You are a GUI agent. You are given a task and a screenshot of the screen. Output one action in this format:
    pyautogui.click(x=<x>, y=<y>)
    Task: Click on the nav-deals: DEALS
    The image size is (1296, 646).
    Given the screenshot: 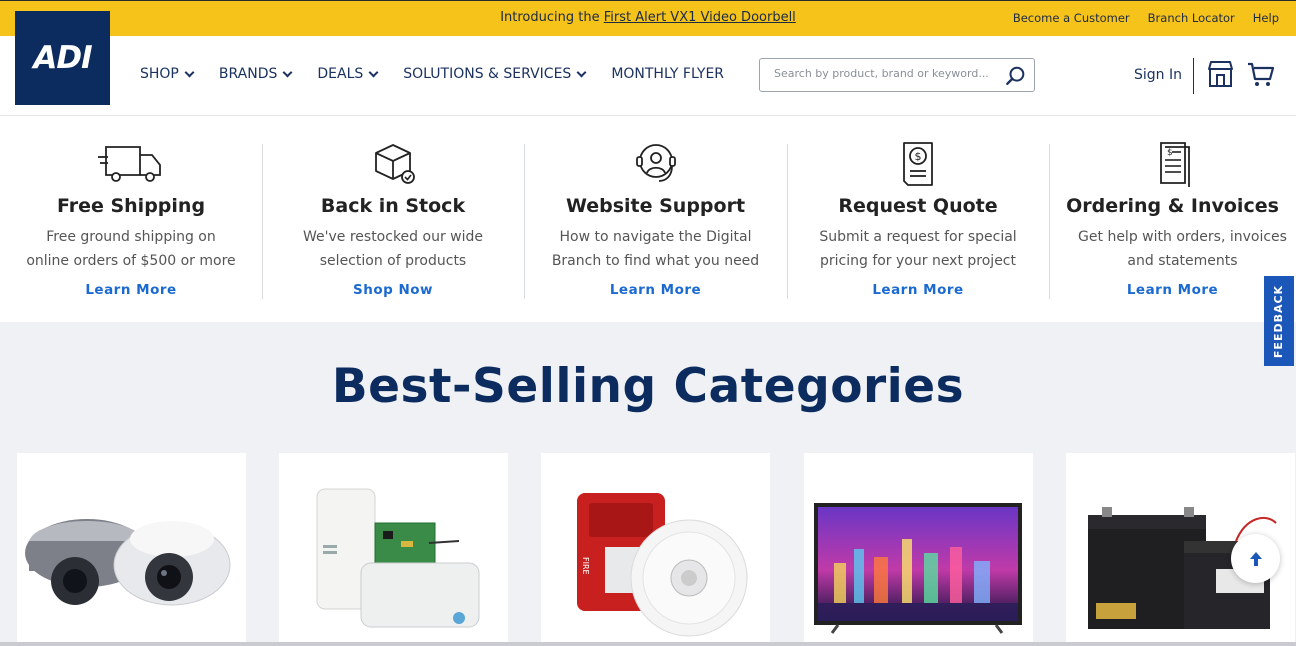 What is the action you would take?
    pyautogui.click(x=348, y=74)
    